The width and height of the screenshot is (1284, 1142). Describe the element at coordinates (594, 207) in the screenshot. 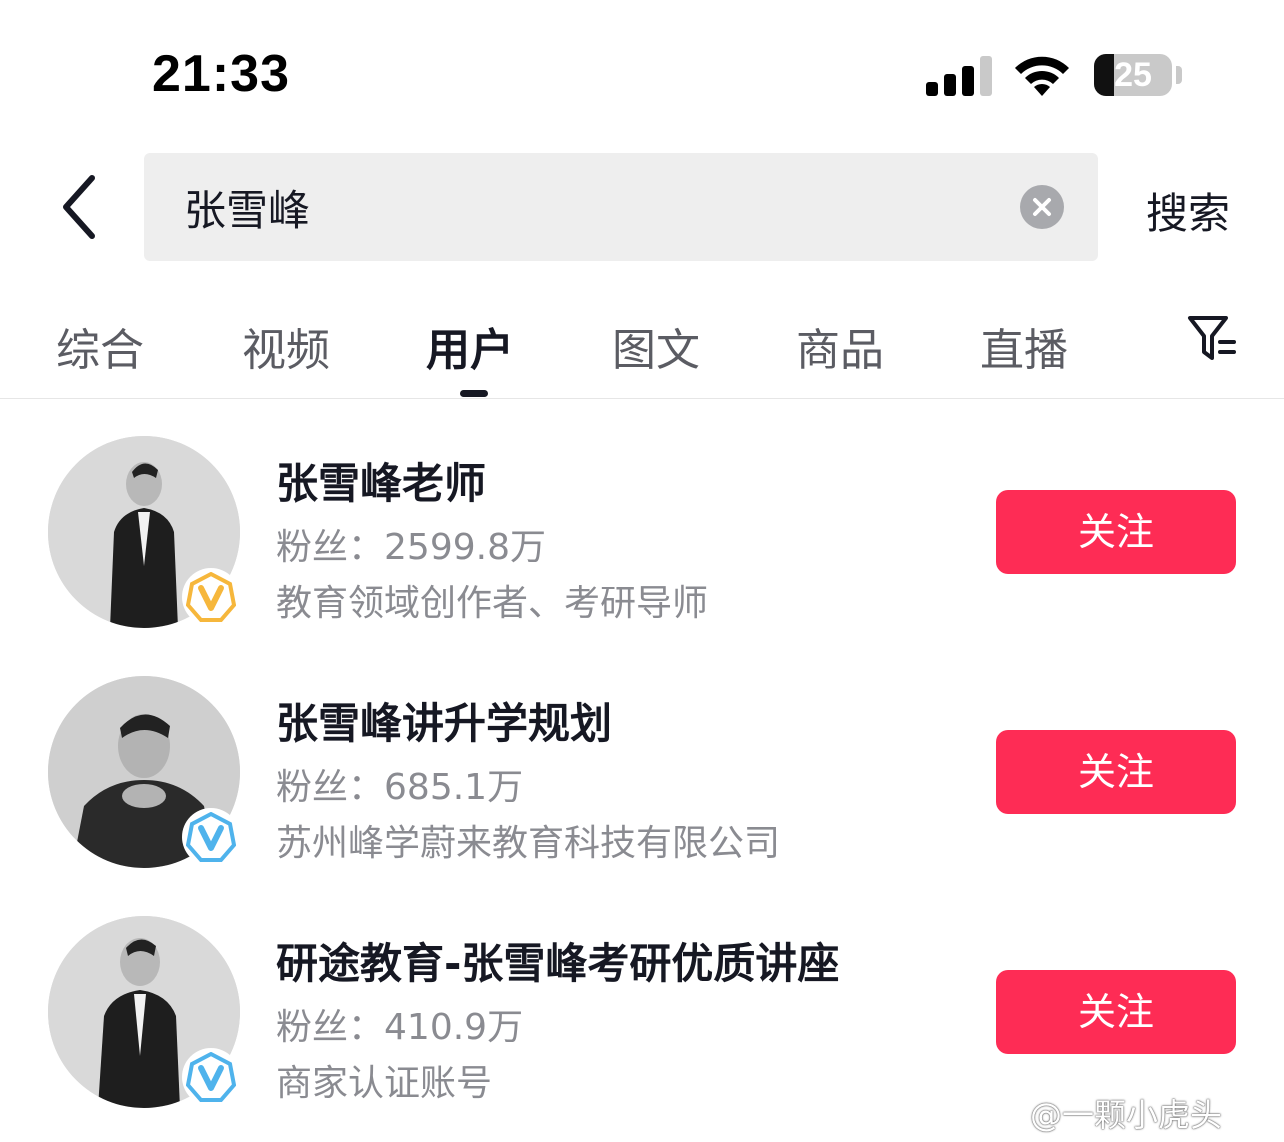

I see `search-input` at that location.